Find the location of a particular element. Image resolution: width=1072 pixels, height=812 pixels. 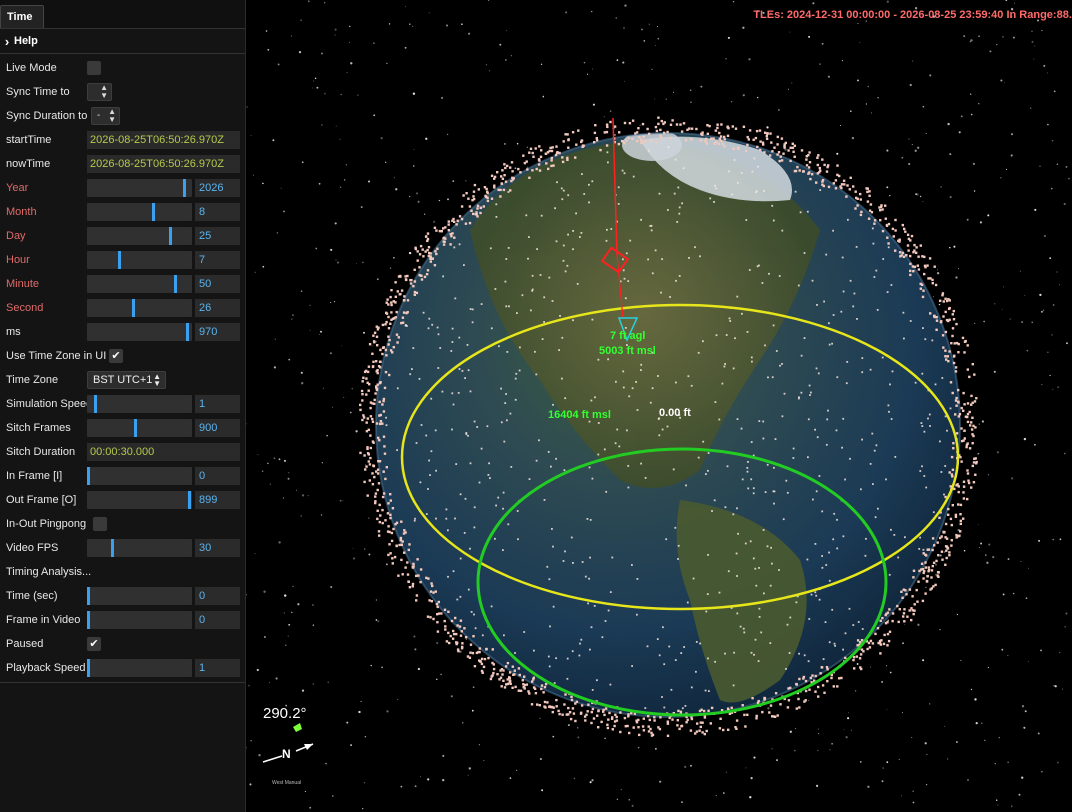

out-frame-value: 899 is located at coordinates (217, 500).